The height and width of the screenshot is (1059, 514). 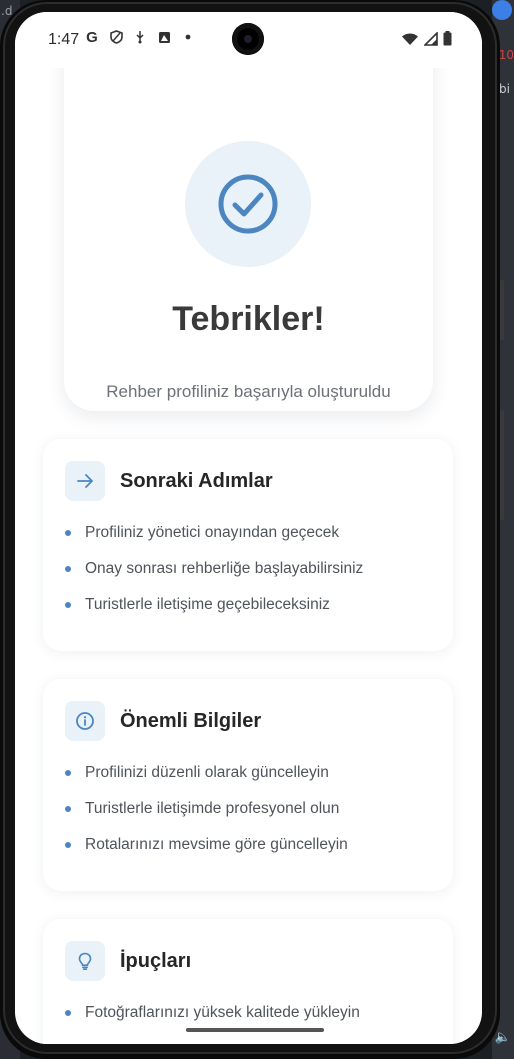 I want to click on card-title: Önemli Bilgiler, so click(x=191, y=720).